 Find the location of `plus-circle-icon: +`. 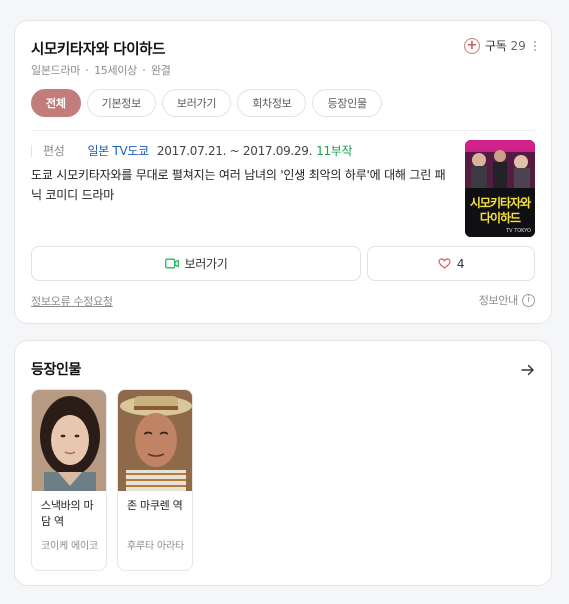

plus-circle-icon: + is located at coordinates (472, 45).